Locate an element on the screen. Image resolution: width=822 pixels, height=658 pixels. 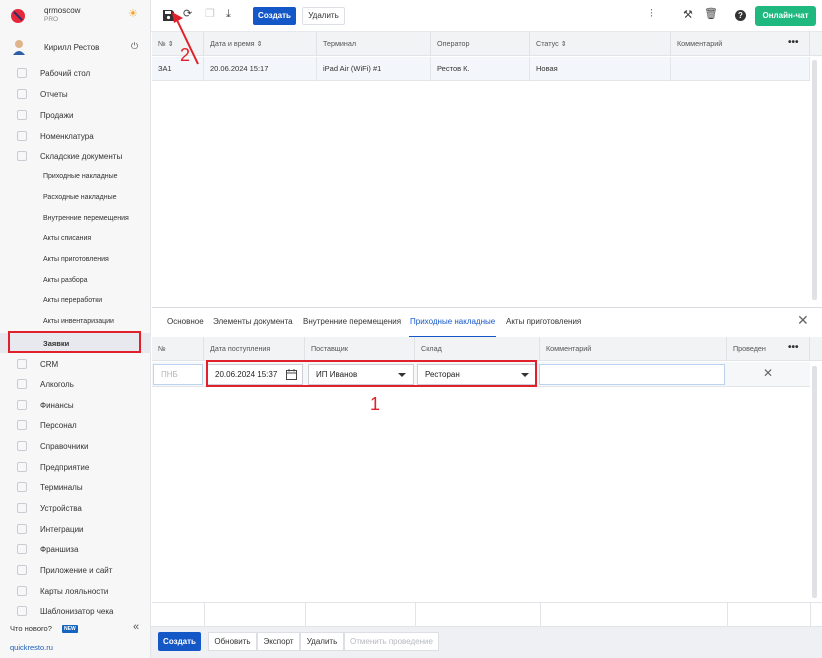
sidebar-item-label: Складские документы is located at coordinates (81, 156).